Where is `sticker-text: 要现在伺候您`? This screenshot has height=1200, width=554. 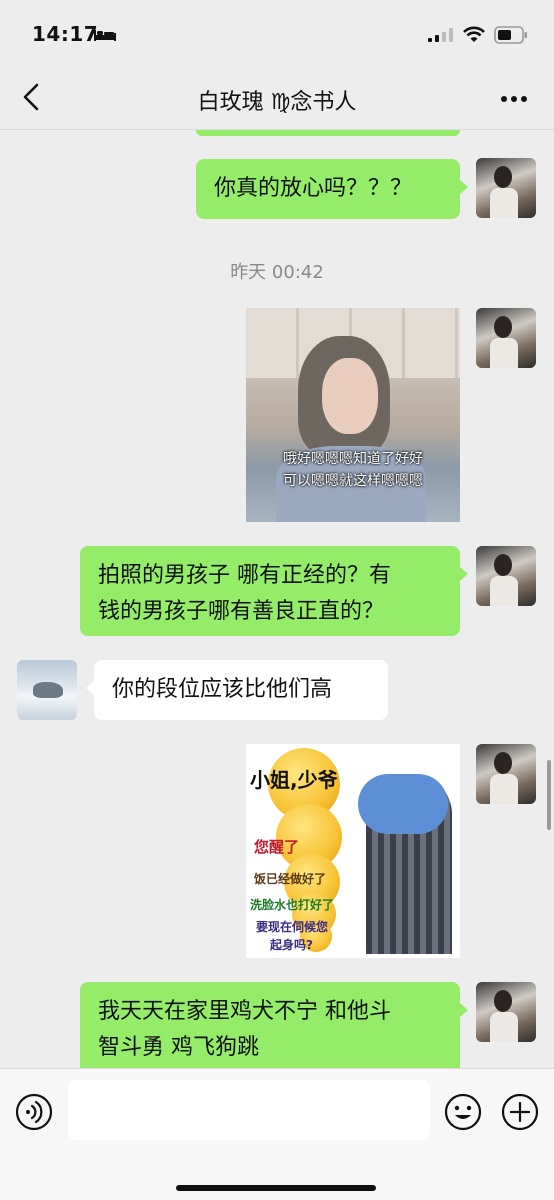 sticker-text: 要现在伺候您 is located at coordinates (292, 927).